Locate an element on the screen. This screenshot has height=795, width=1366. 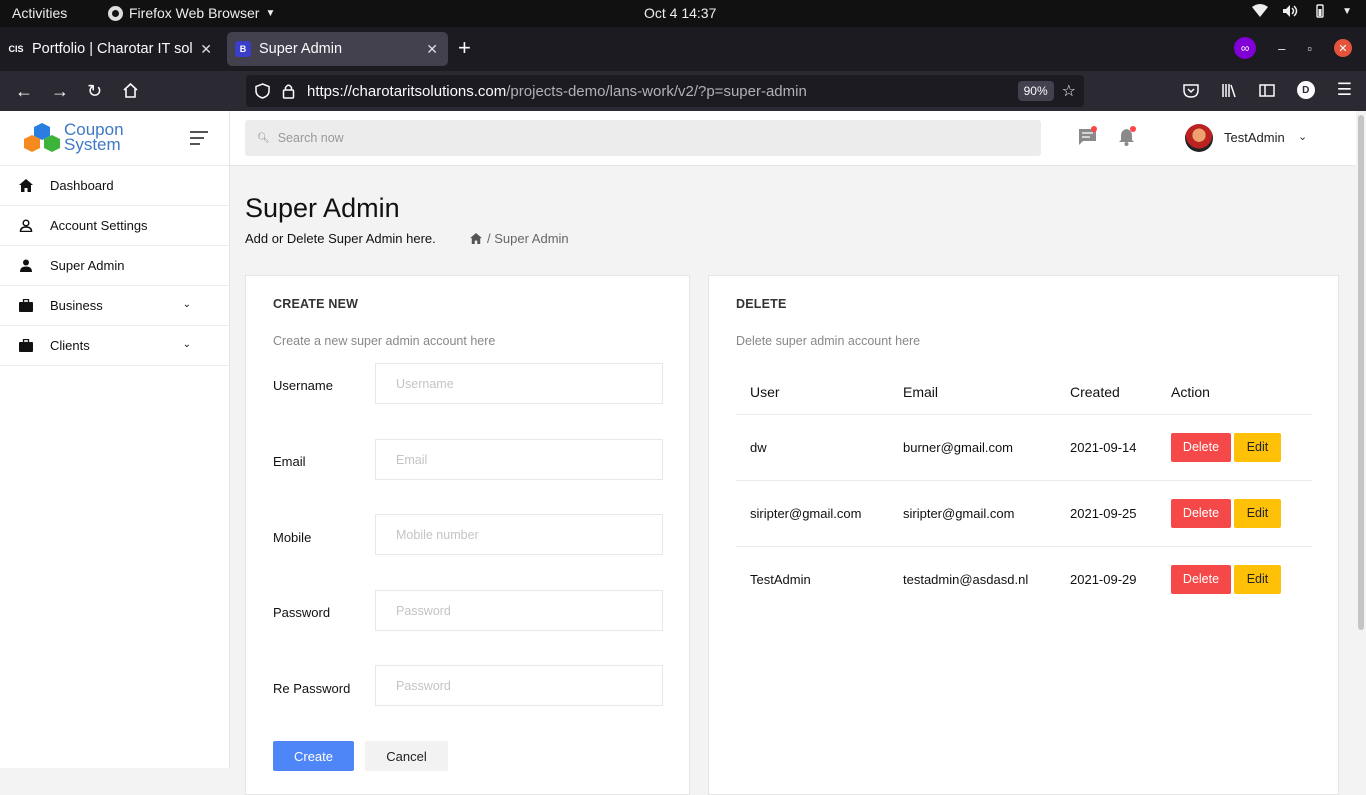
app-menu-label: Firefox Web Browser is located at coordinates (194, 13).